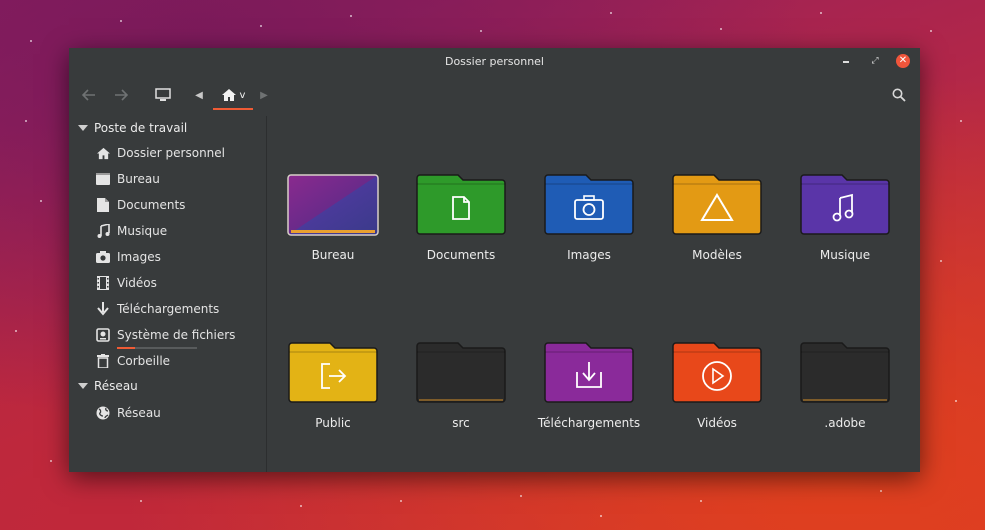 The image size is (985, 530). I want to click on window-title: Dossier personnel, so click(494, 61).